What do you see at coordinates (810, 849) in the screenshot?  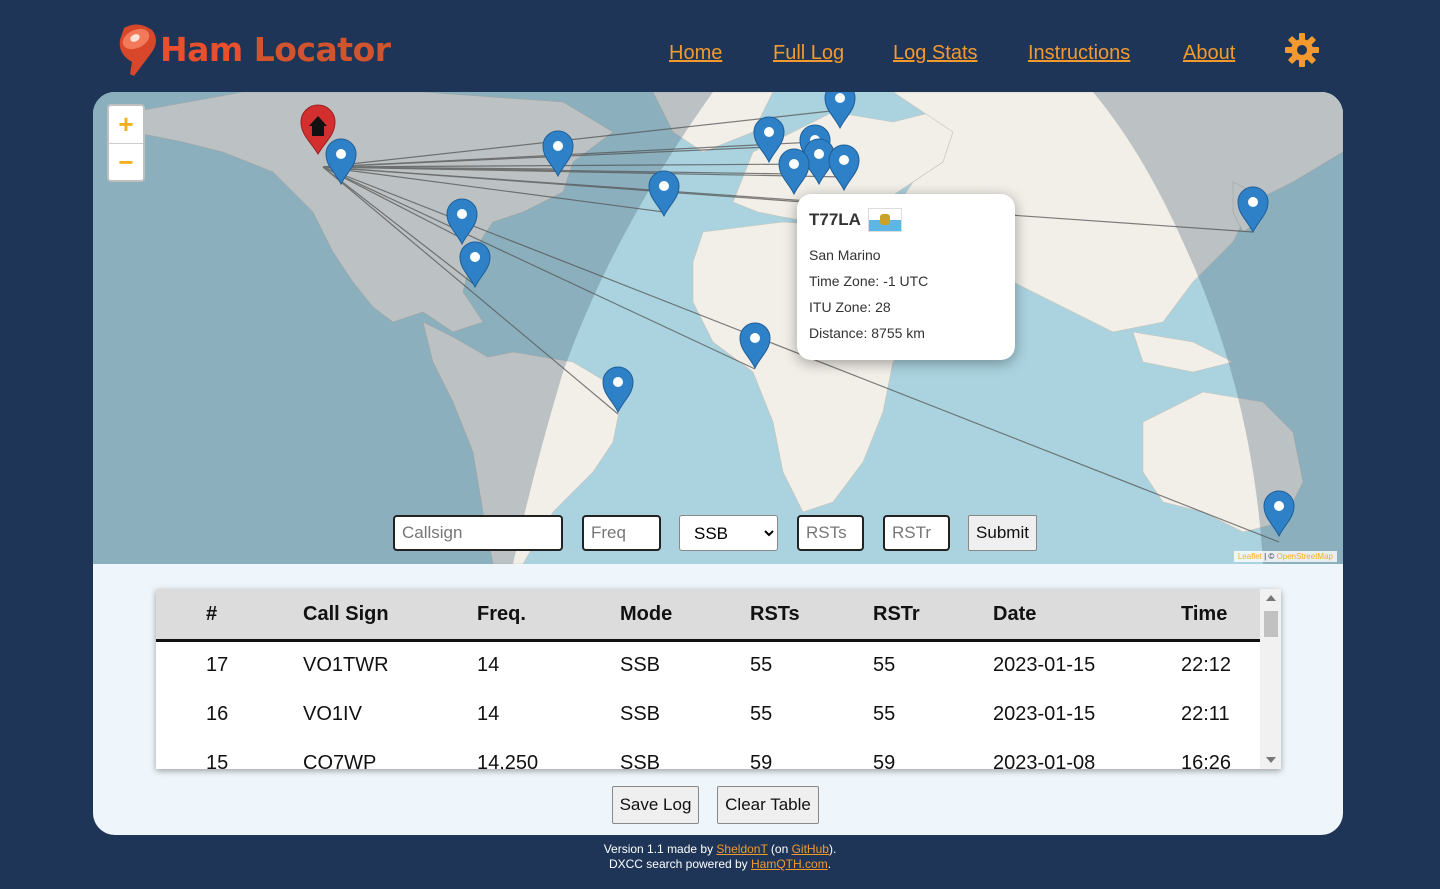 I see `github-link: GitHub` at bounding box center [810, 849].